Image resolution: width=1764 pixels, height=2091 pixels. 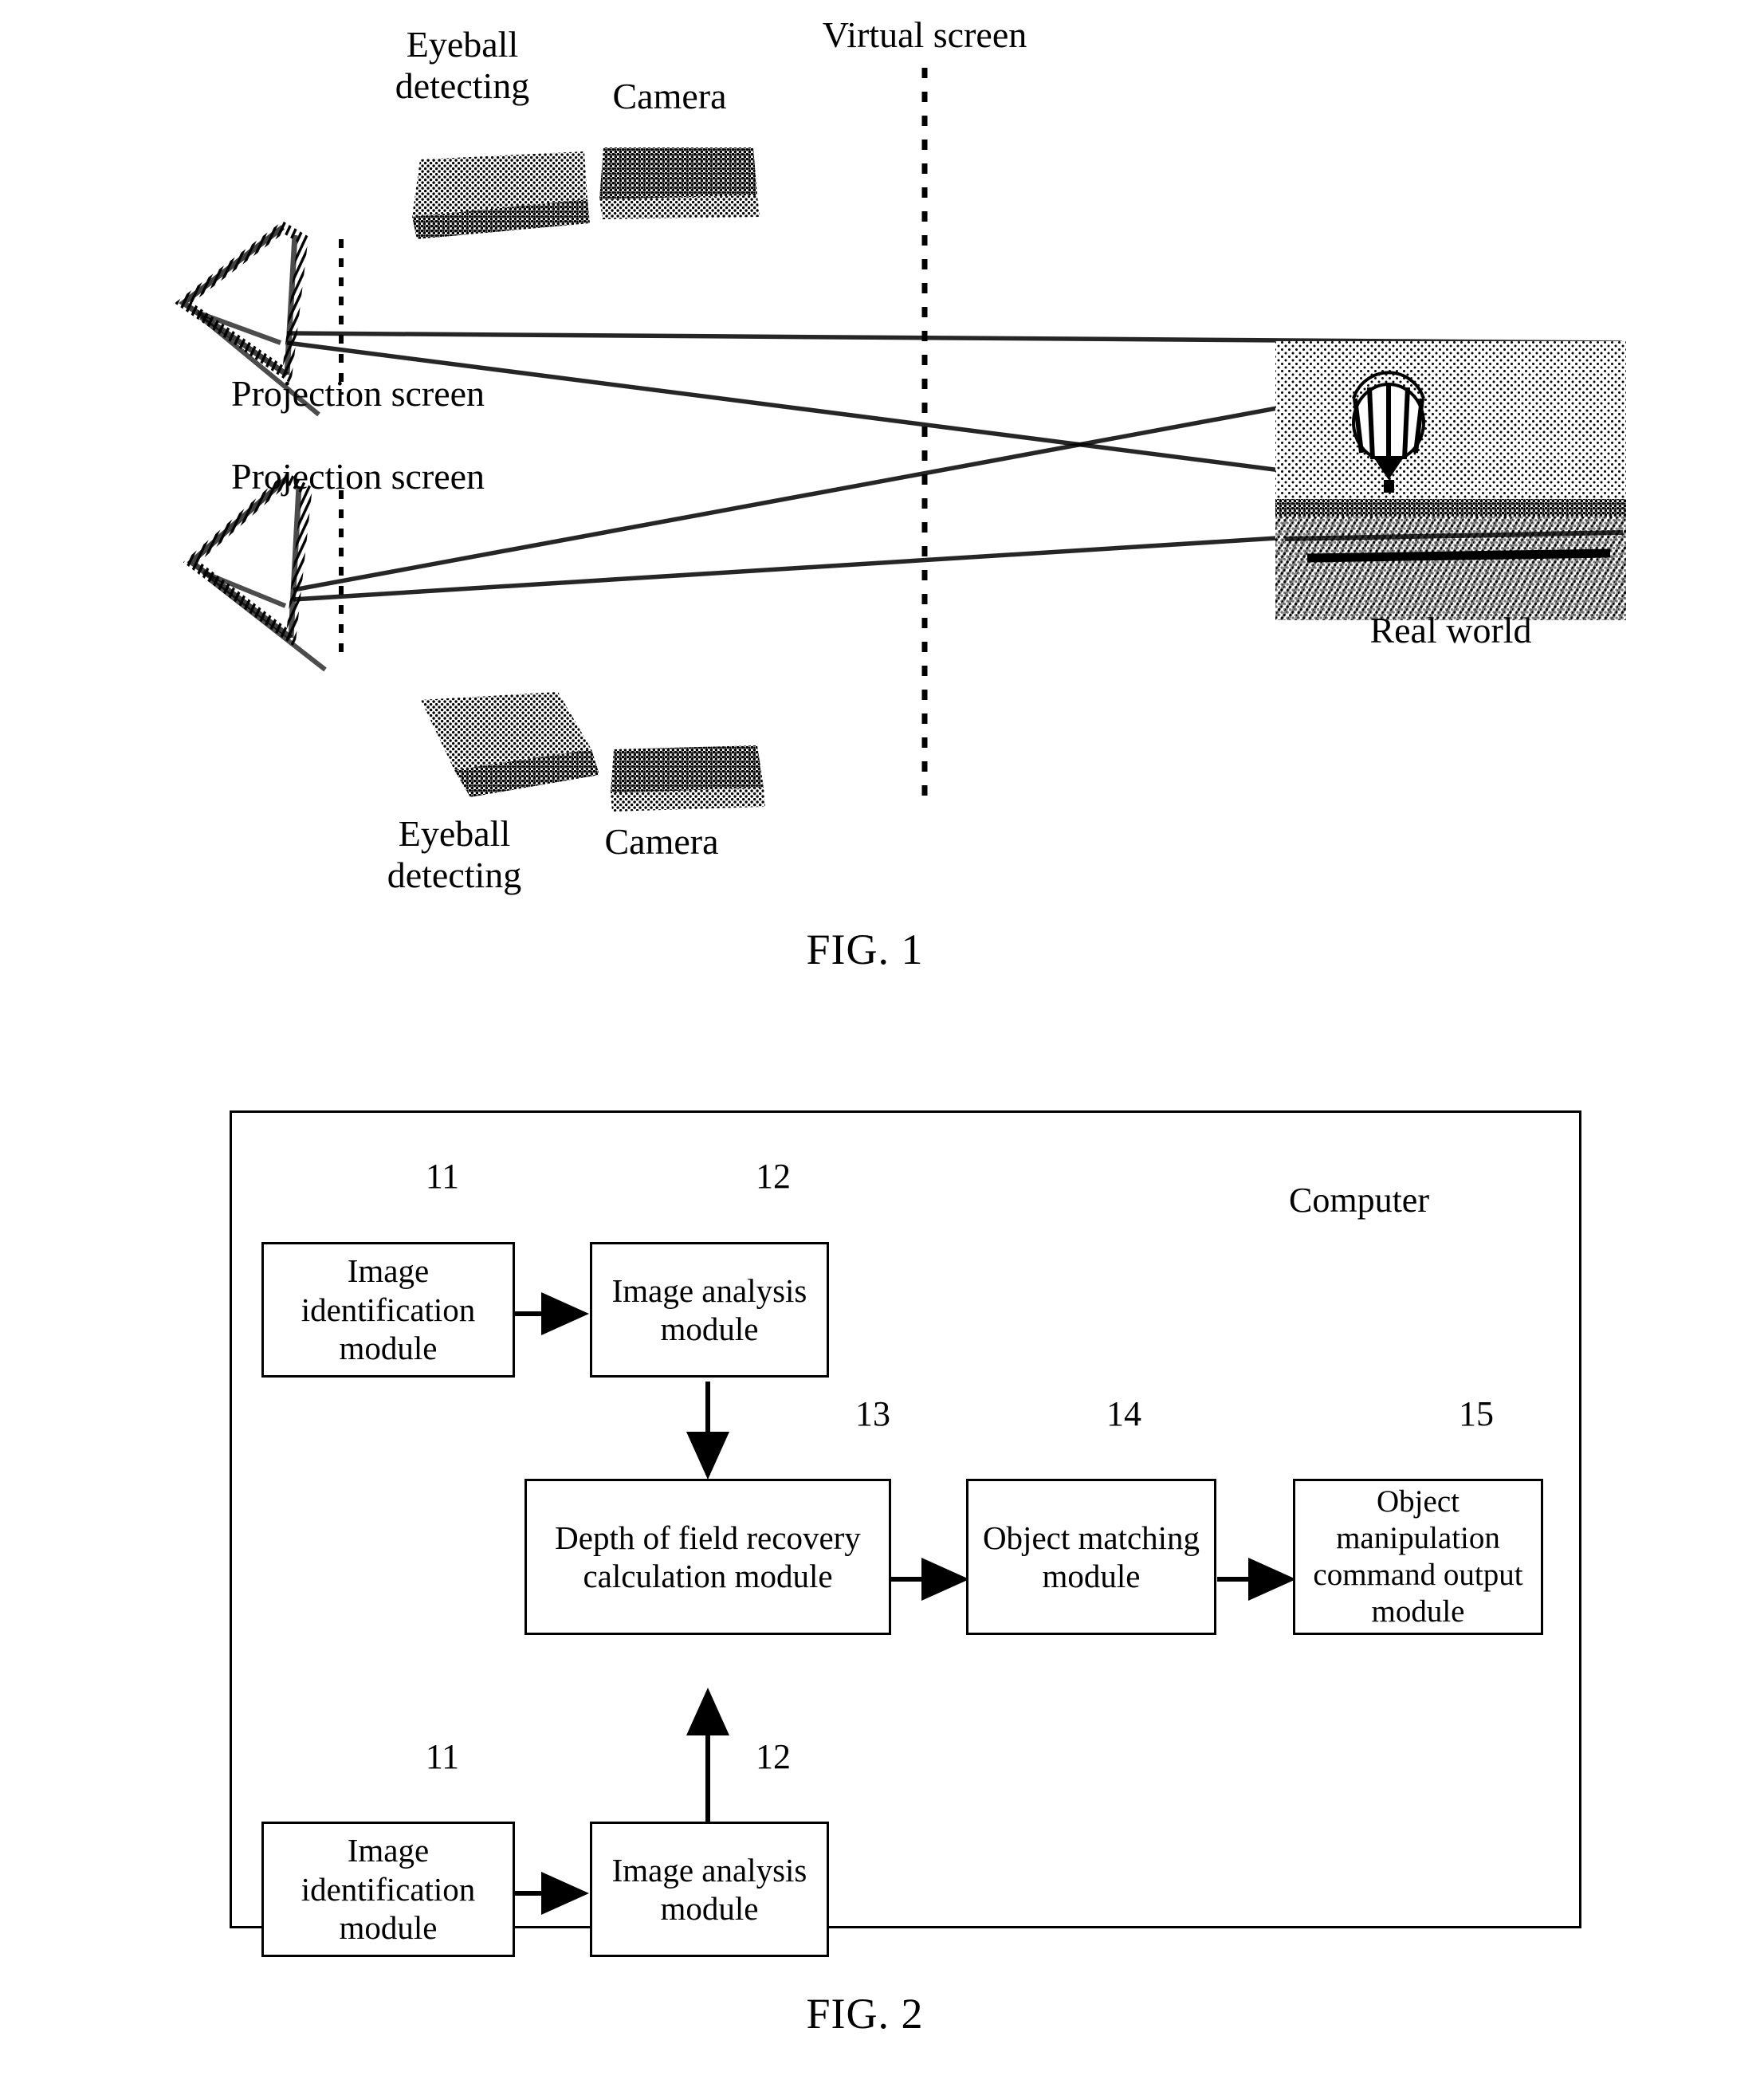 What do you see at coordinates (388, 1310) in the screenshot?
I see `module-image-identification-top: Image identification module` at bounding box center [388, 1310].